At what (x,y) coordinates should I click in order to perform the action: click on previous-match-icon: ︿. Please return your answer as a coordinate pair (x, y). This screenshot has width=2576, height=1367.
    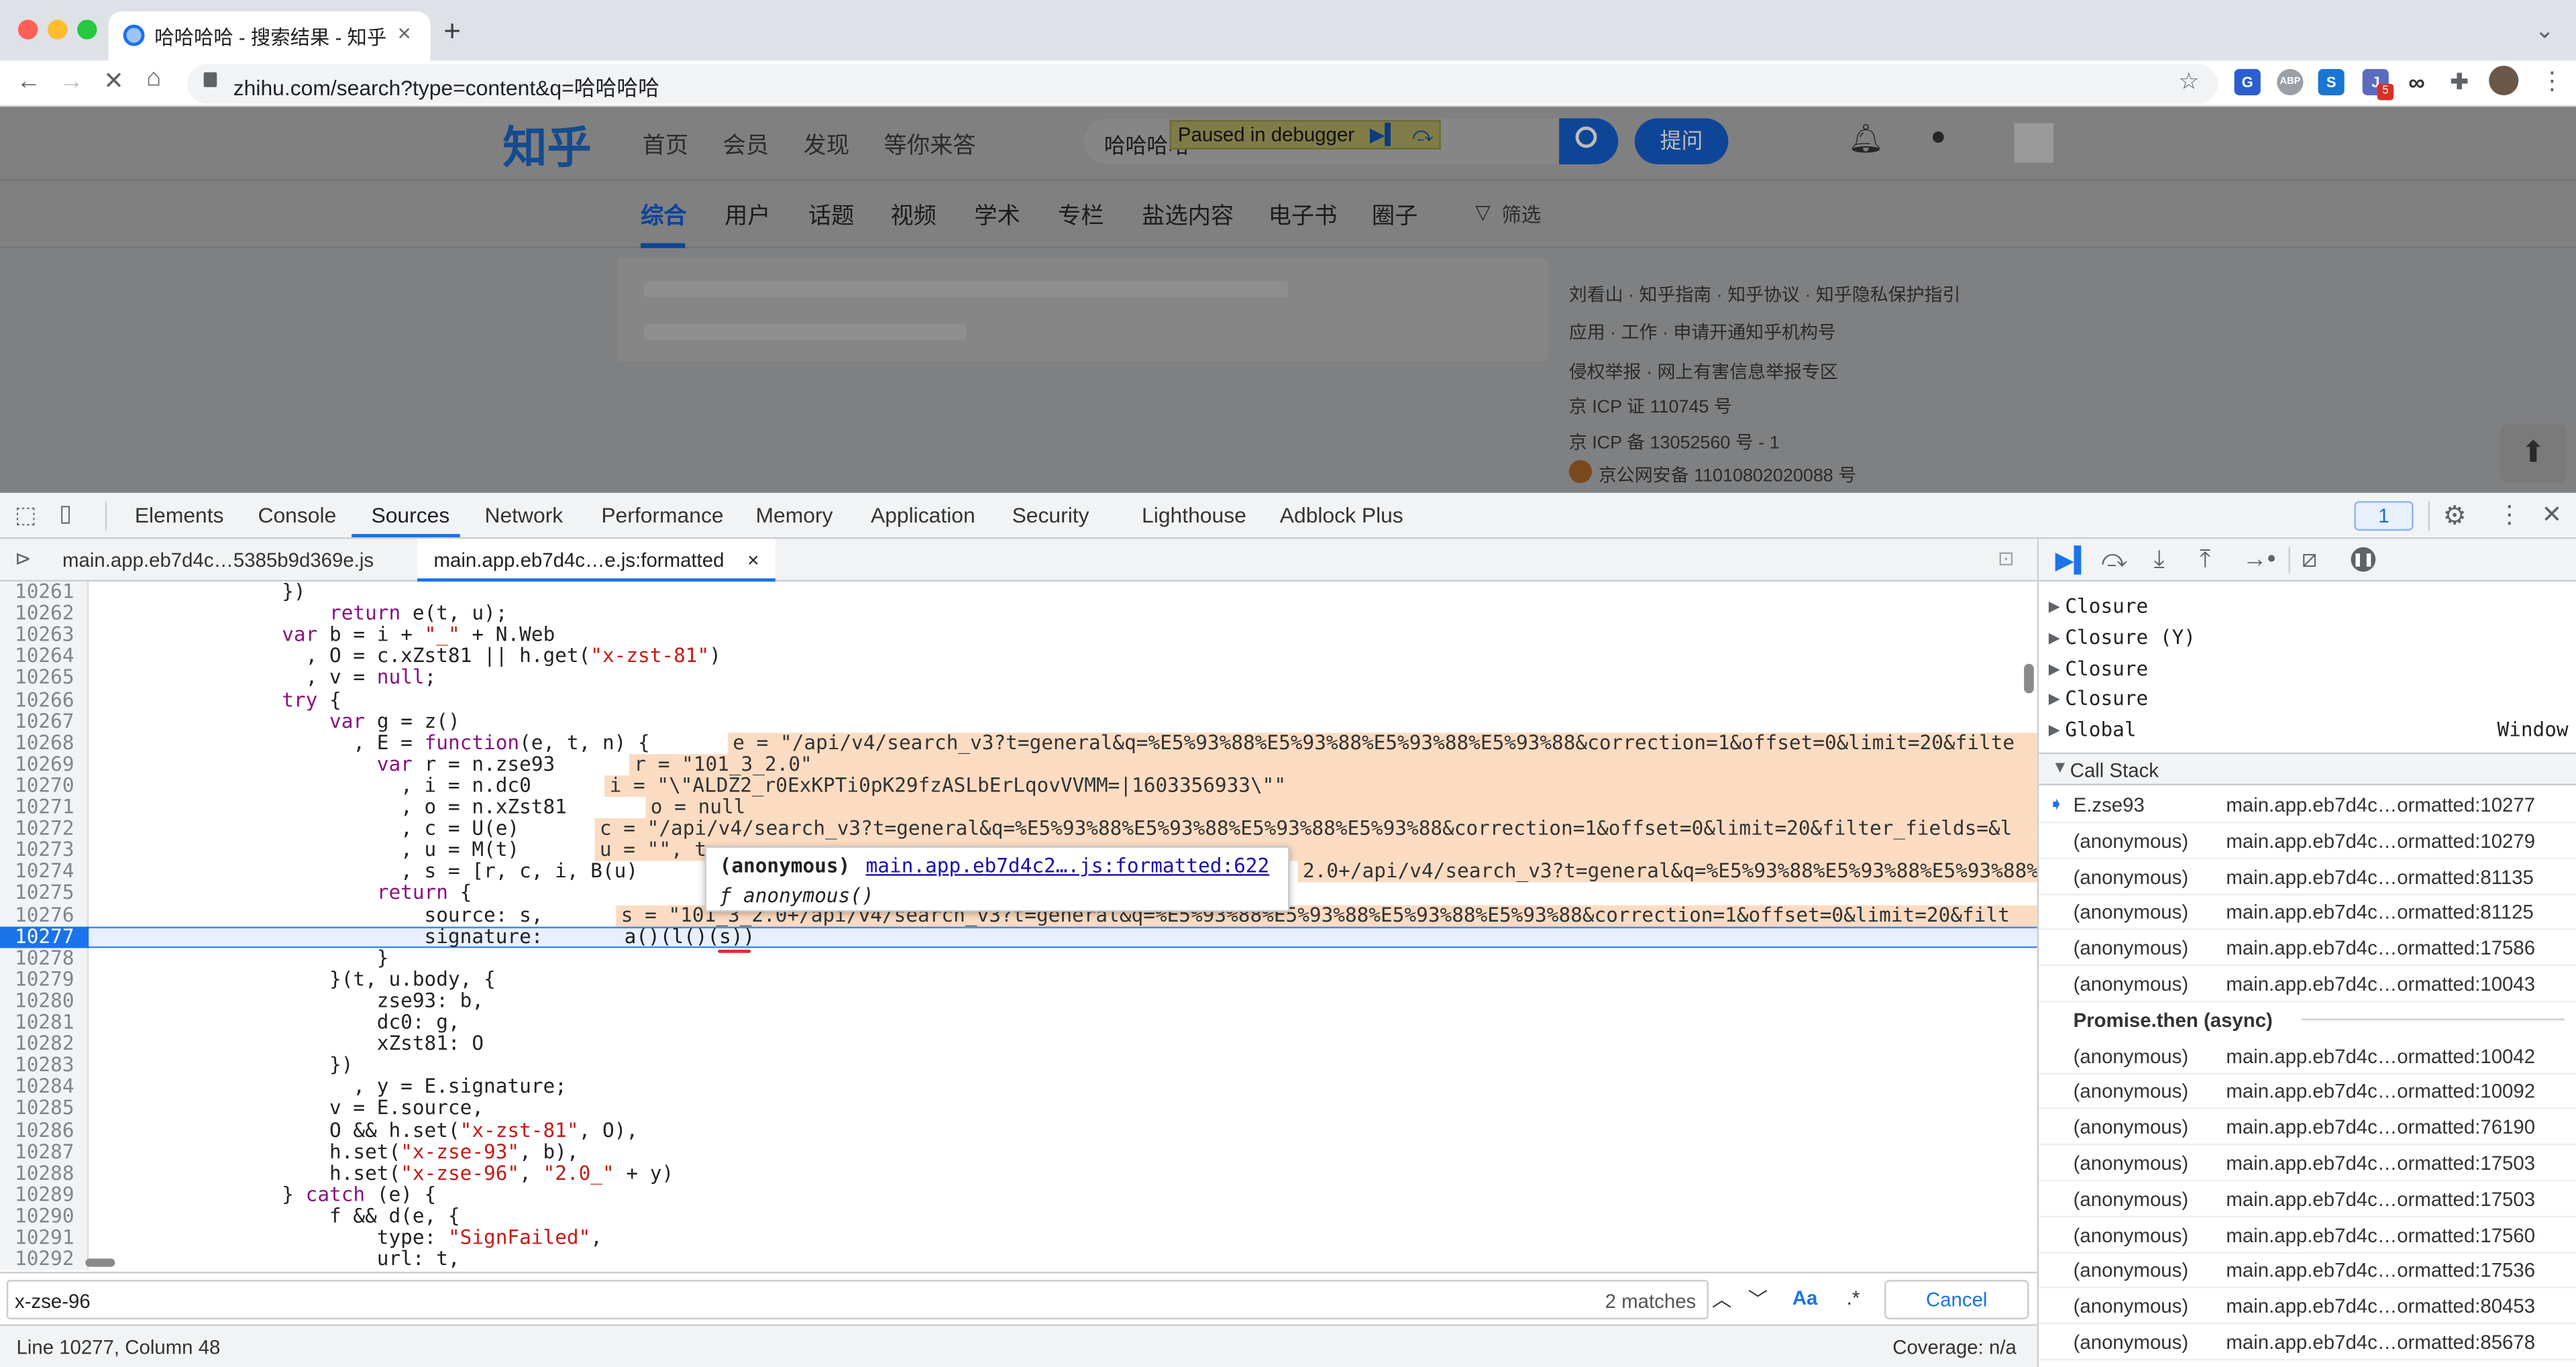
    Looking at the image, I should click on (1721, 1299).